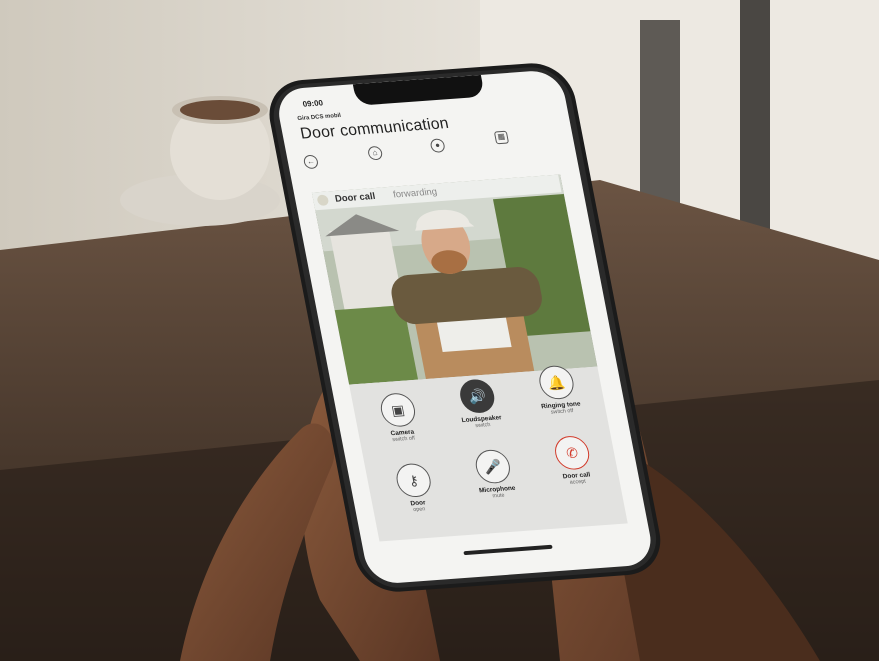 The width and height of the screenshot is (879, 661). I want to click on door-call-accept-button: ✆ Door call accept, so click(573, 460).